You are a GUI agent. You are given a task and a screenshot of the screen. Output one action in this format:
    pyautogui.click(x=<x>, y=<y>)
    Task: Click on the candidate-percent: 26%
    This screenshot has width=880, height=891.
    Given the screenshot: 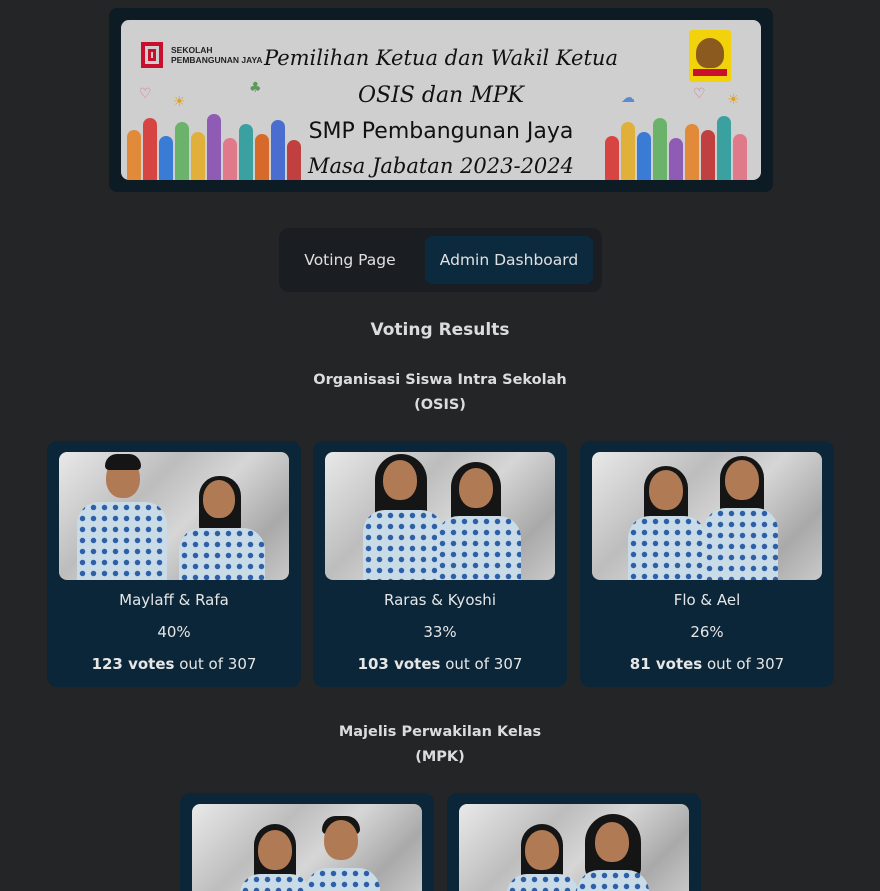 What is the action you would take?
    pyautogui.click(x=707, y=632)
    